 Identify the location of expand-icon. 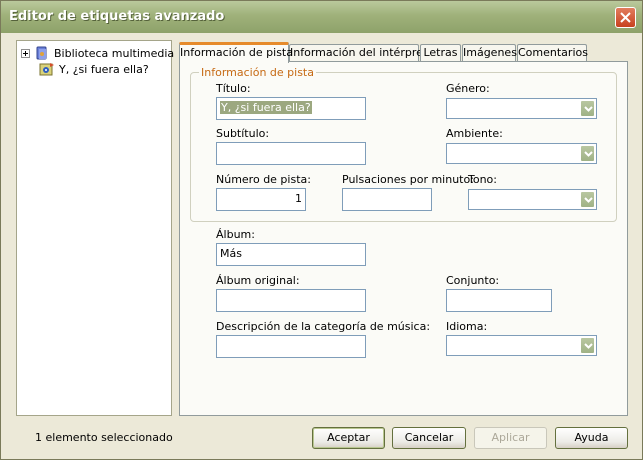
(25, 53).